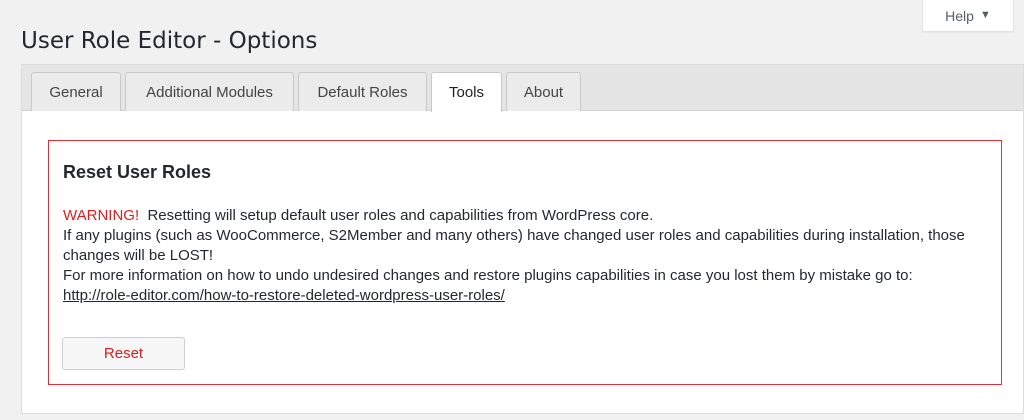  What do you see at coordinates (76, 91) in the screenshot?
I see `tab-general: General` at bounding box center [76, 91].